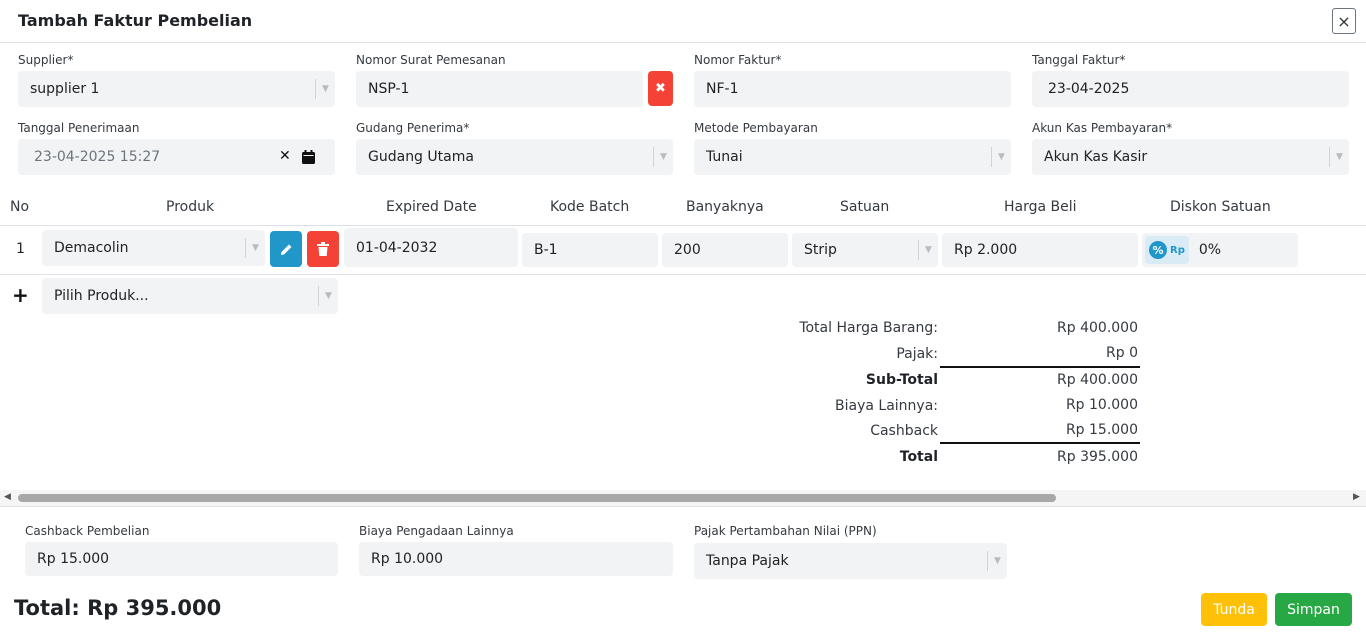 Image resolution: width=1366 pixels, height=639 pixels. What do you see at coordinates (20, 207) in the screenshot?
I see `col-header-no: No` at bounding box center [20, 207].